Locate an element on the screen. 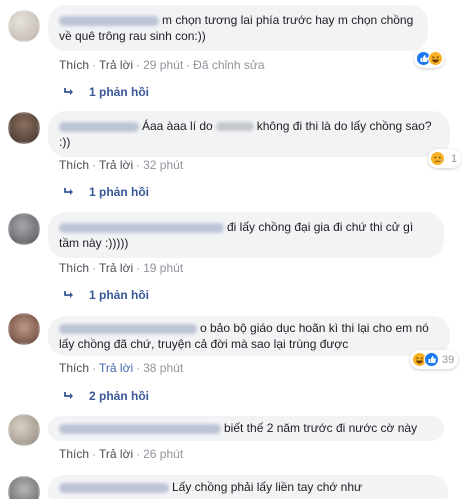 The image size is (462, 499). reactions-summary: 39 is located at coordinates (434, 359).